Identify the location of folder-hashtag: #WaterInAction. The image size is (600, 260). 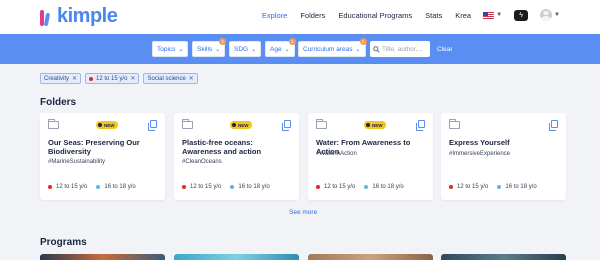
(336, 154).